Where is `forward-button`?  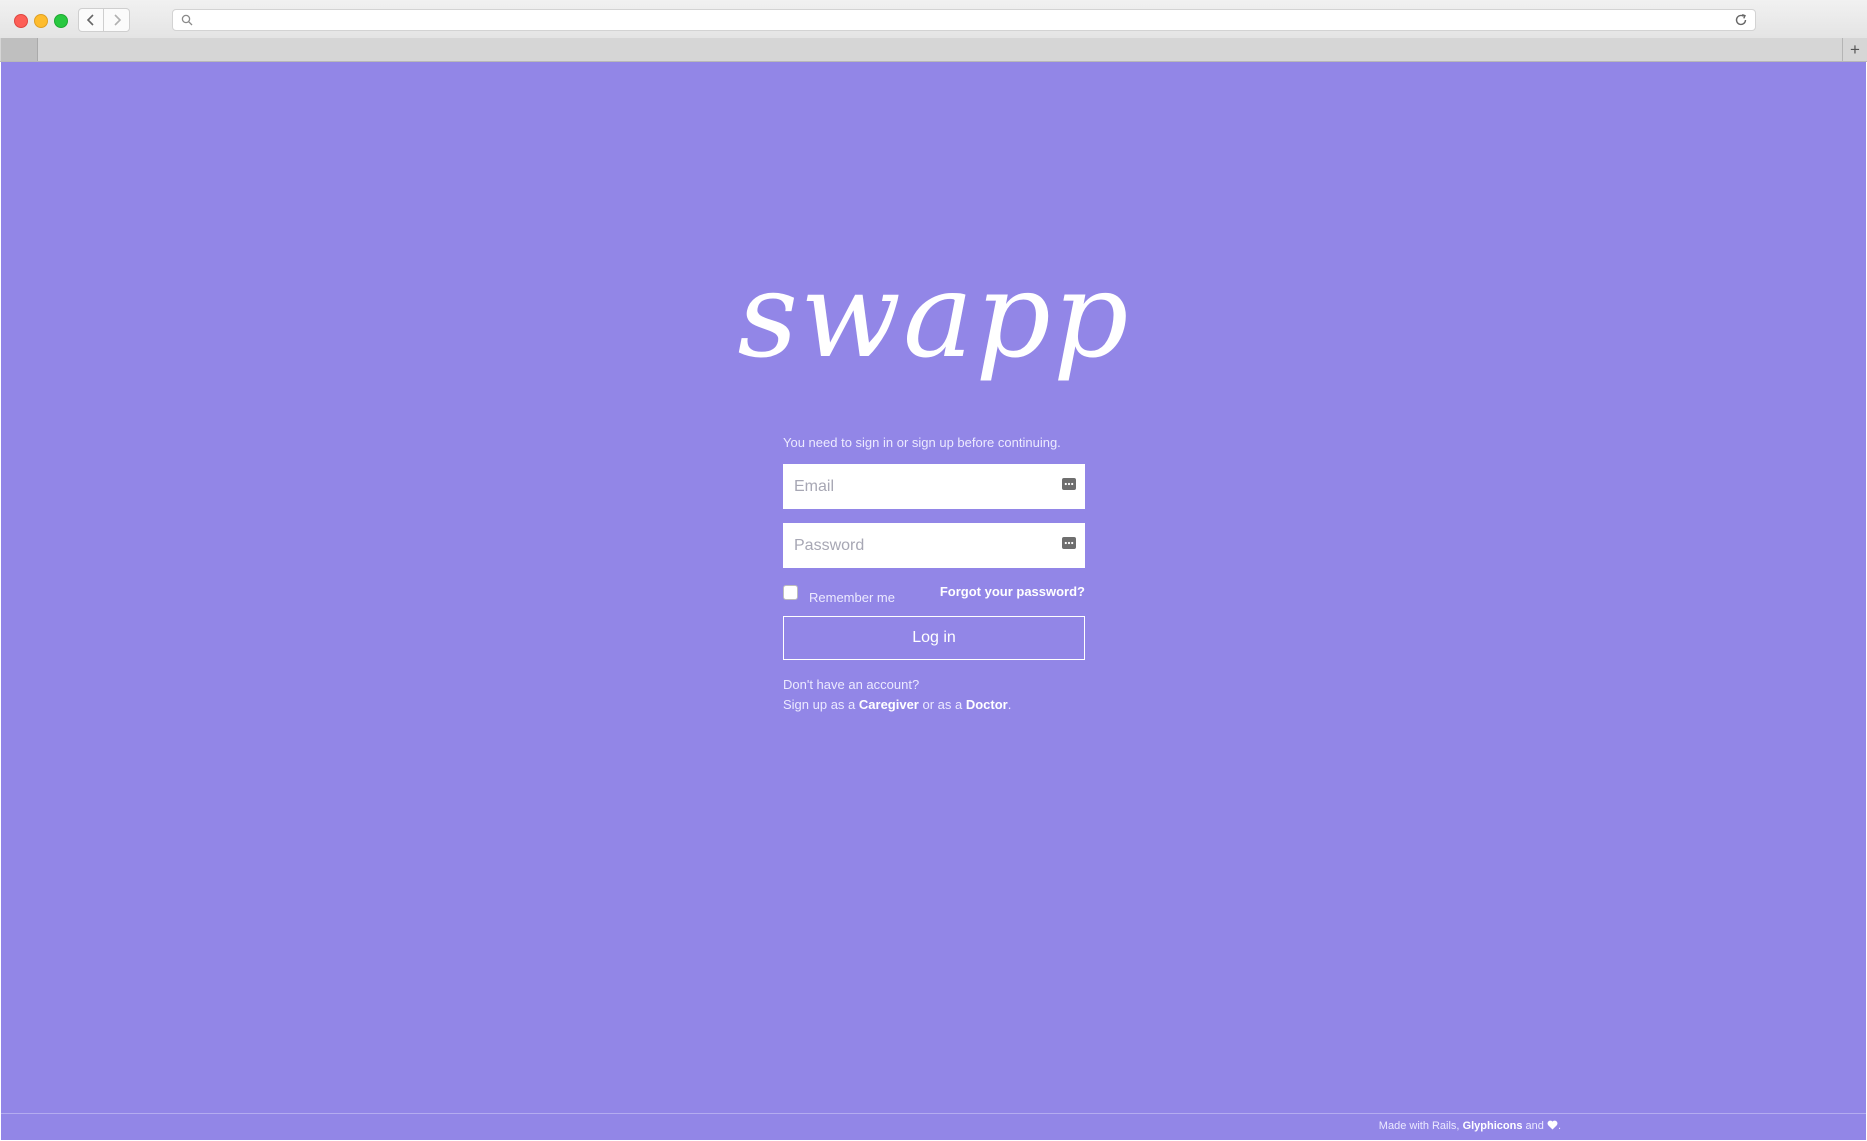 forward-button is located at coordinates (117, 20).